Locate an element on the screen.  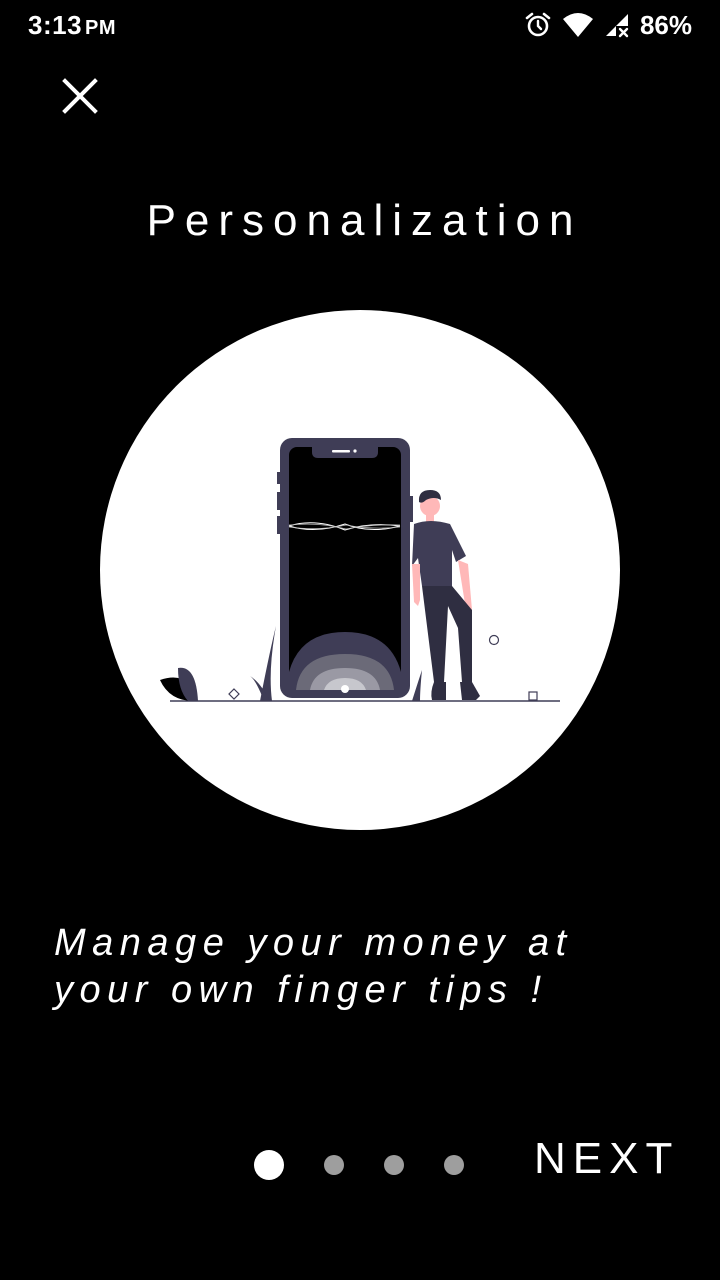
close-button is located at coordinates (80, 96).